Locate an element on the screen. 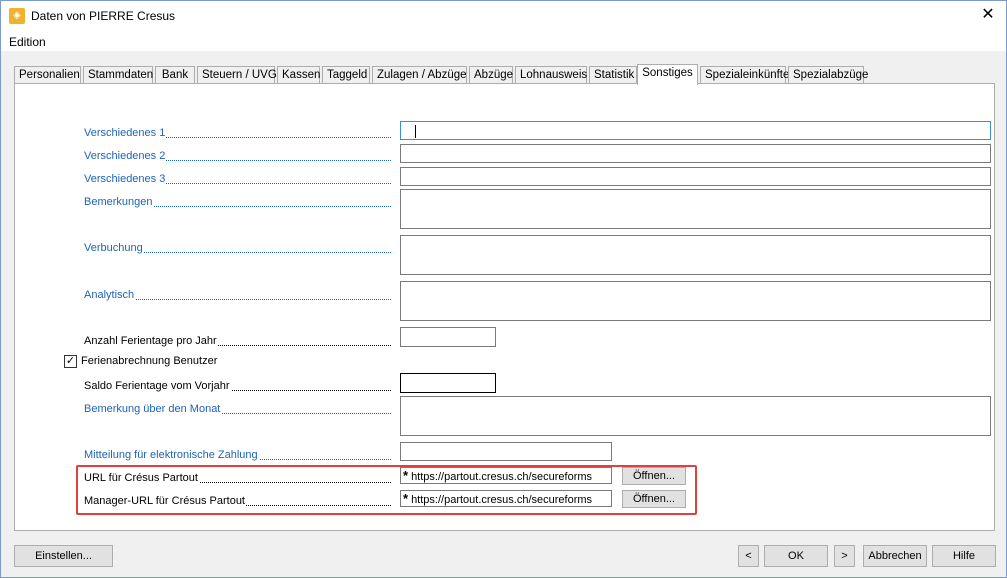  abbrechen-button: Abbrechen is located at coordinates (895, 556).